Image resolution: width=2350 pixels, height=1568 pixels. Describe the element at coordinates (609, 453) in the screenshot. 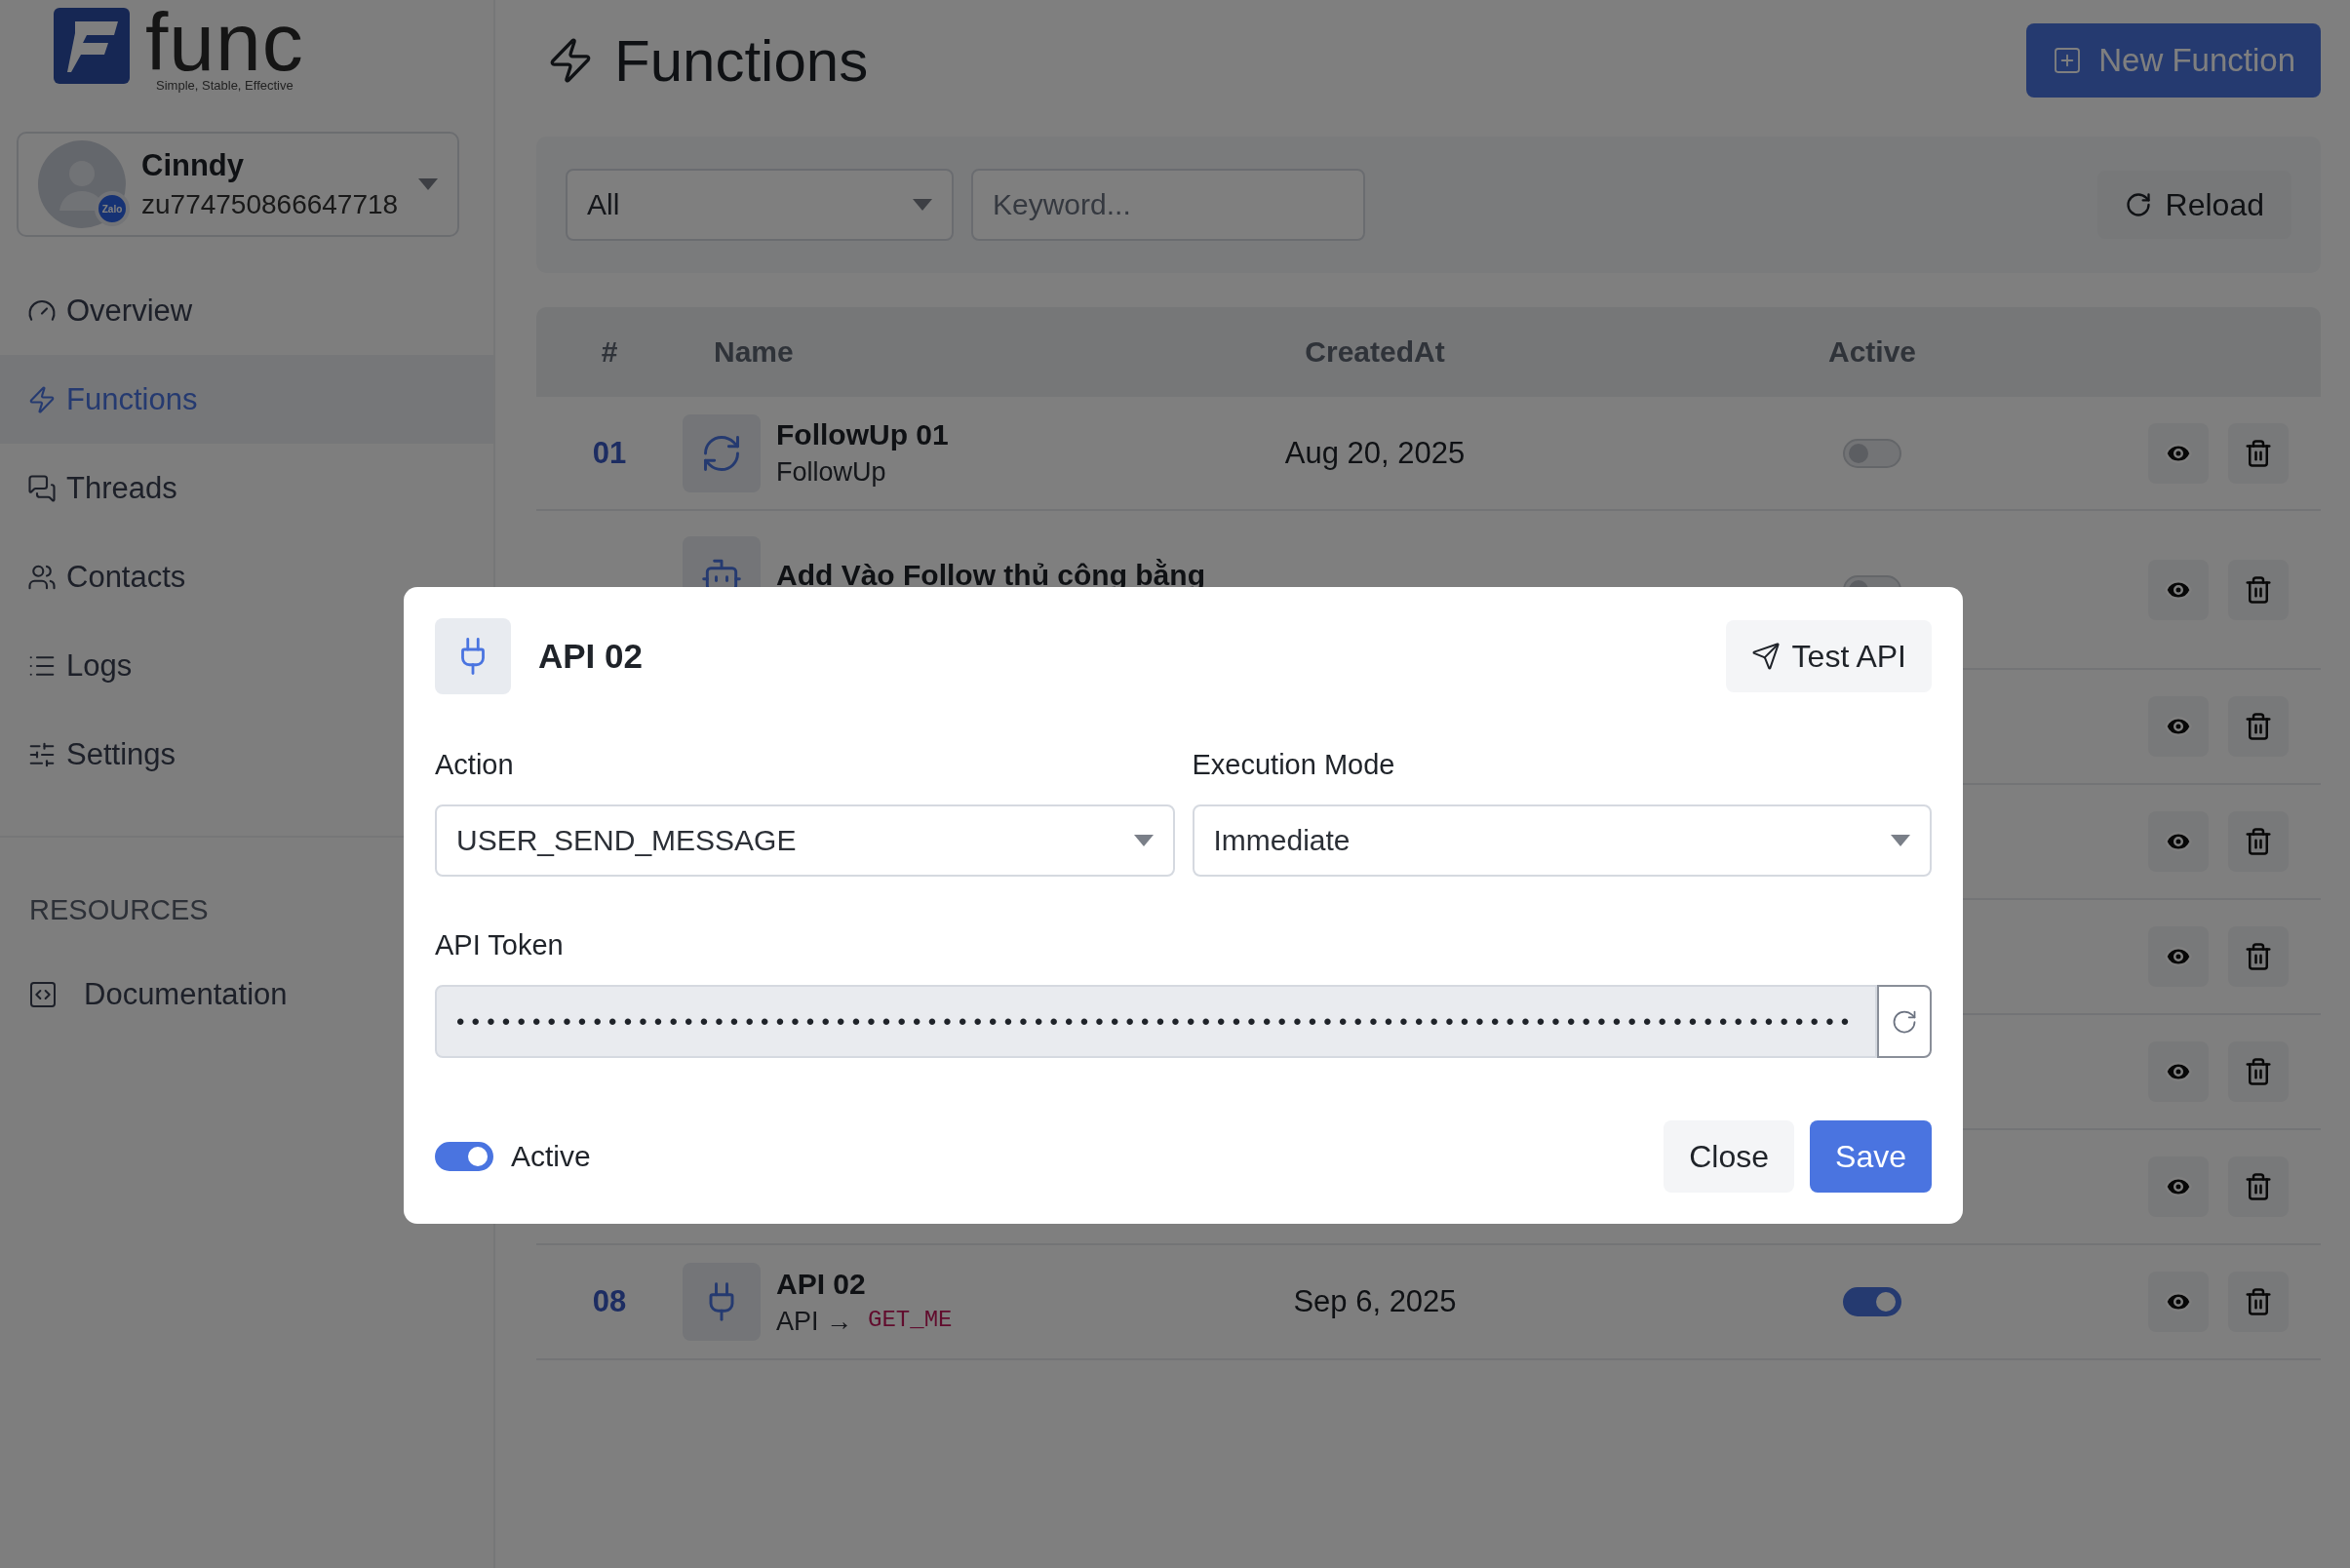

I see `row-number: 01` at that location.